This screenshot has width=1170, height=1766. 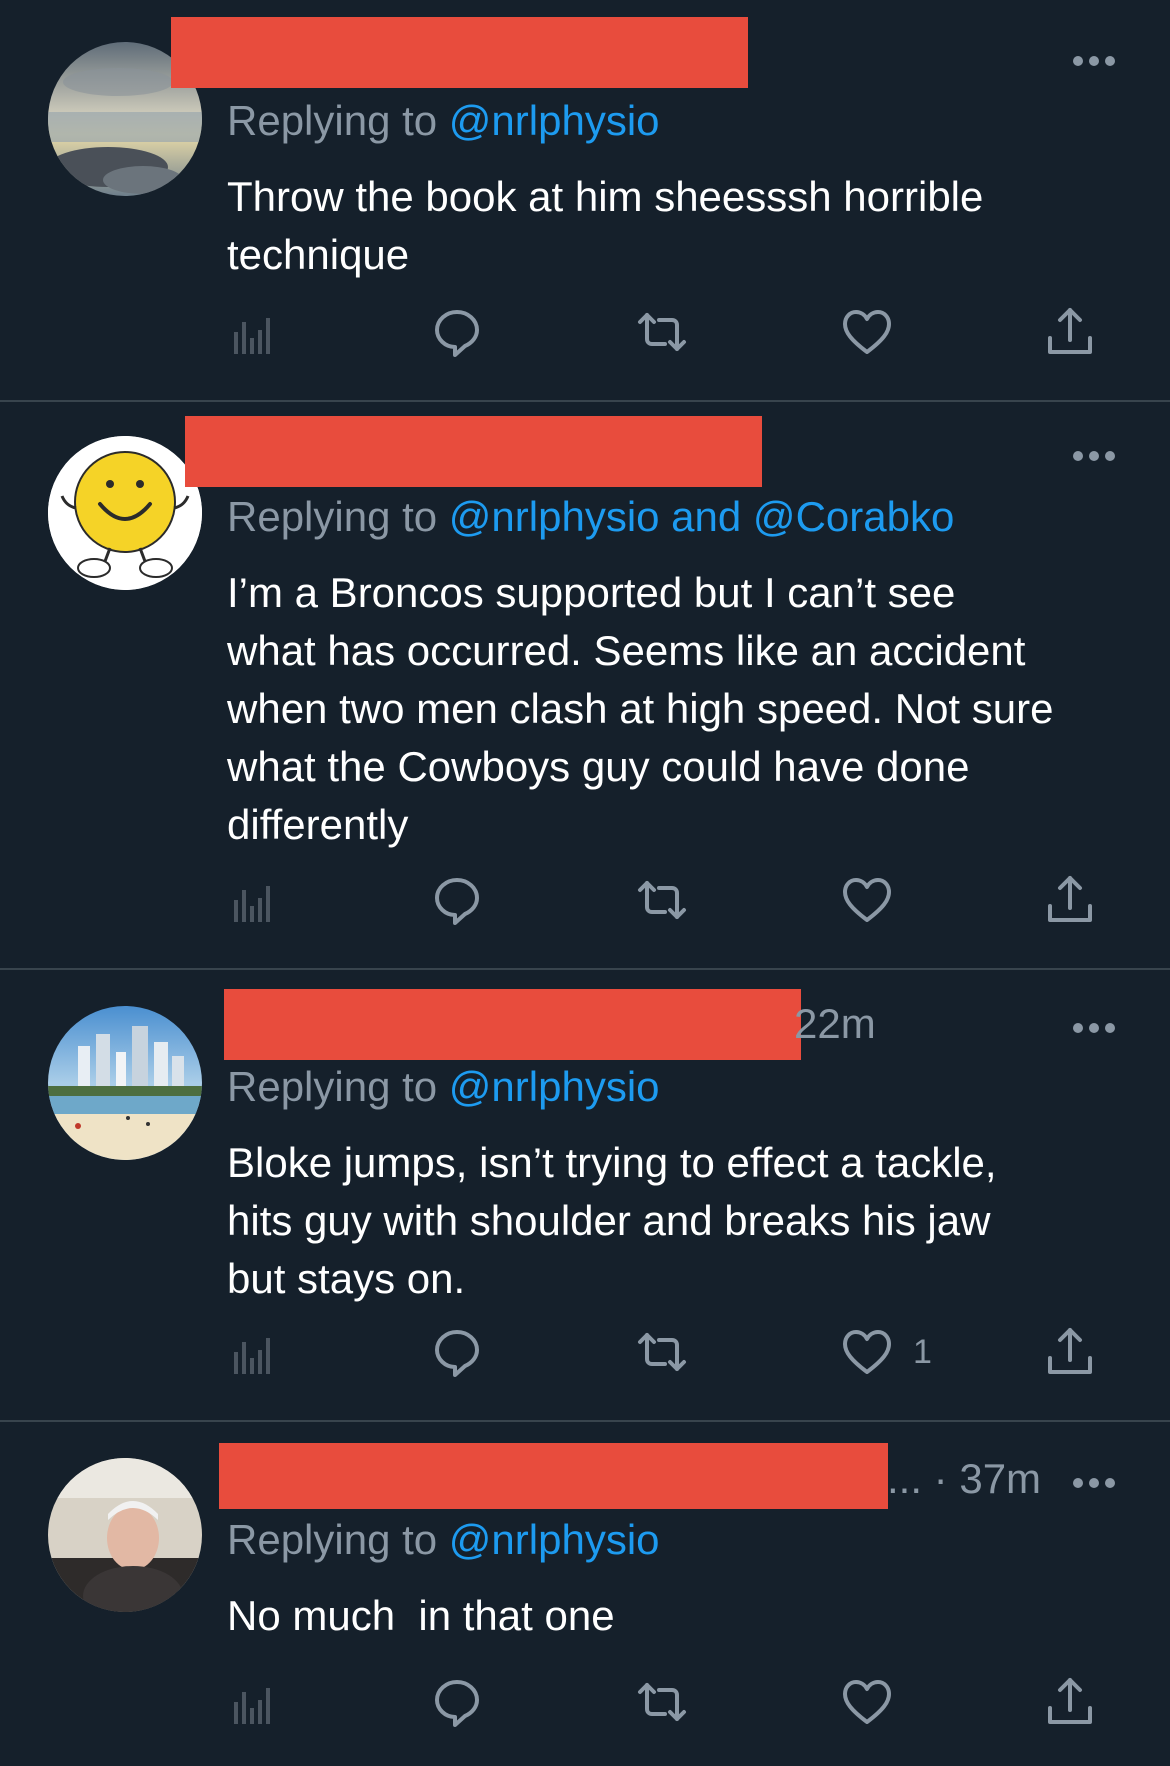 What do you see at coordinates (835, 1023) in the screenshot?
I see `timestamp: 22m` at bounding box center [835, 1023].